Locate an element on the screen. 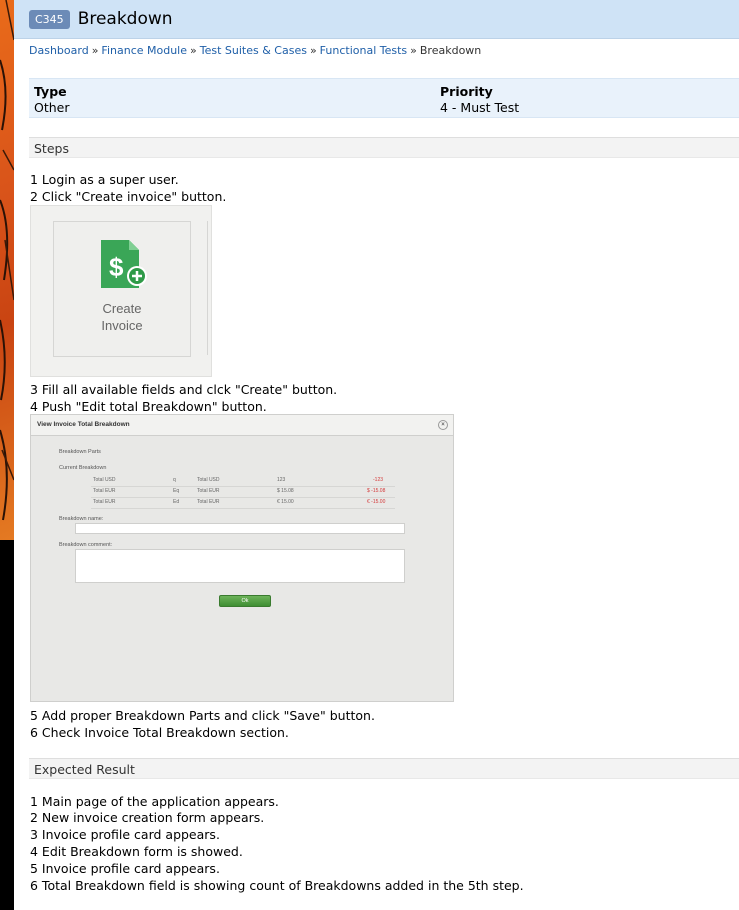 This screenshot has width=739, height=910. tile-divider is located at coordinates (207, 288).